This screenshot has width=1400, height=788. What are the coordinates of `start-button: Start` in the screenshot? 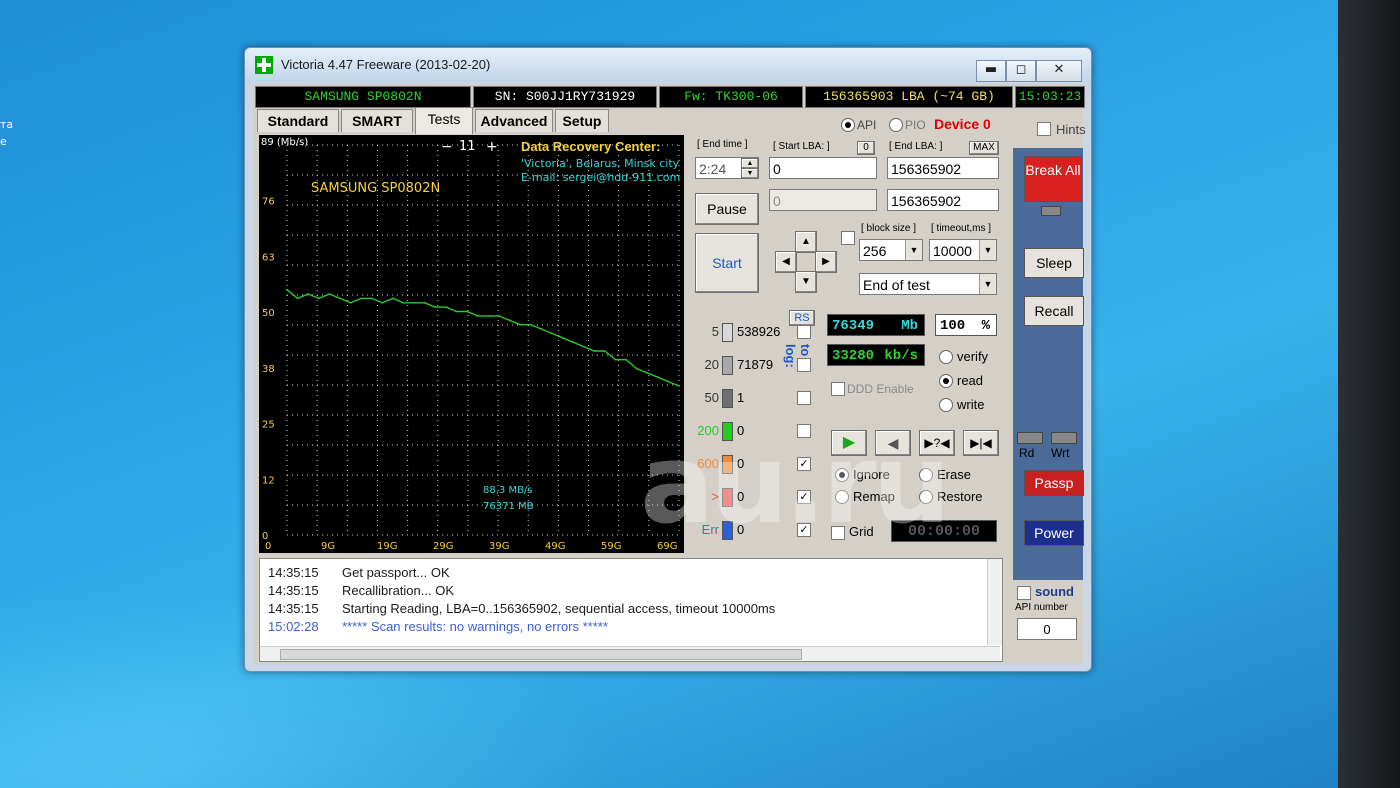 It's located at (727, 263).